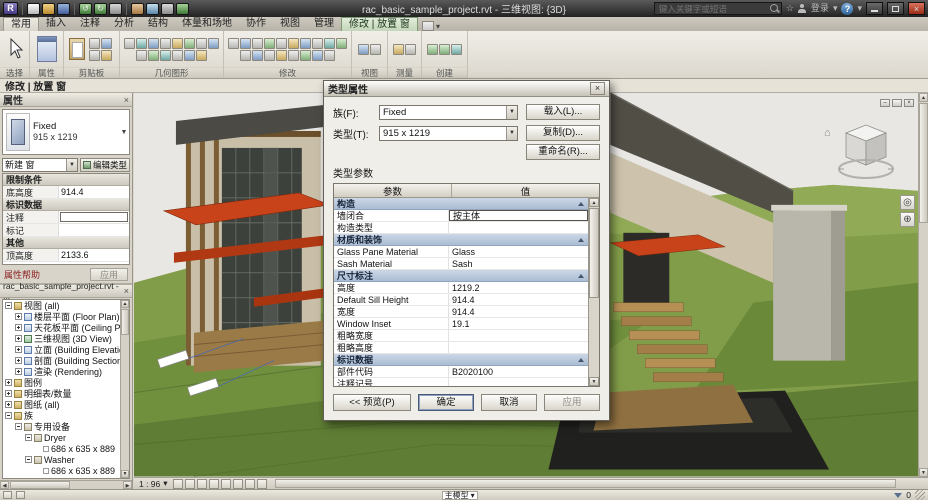  What do you see at coordinates (63, 8) in the screenshot?
I see `save-icon` at bounding box center [63, 8].